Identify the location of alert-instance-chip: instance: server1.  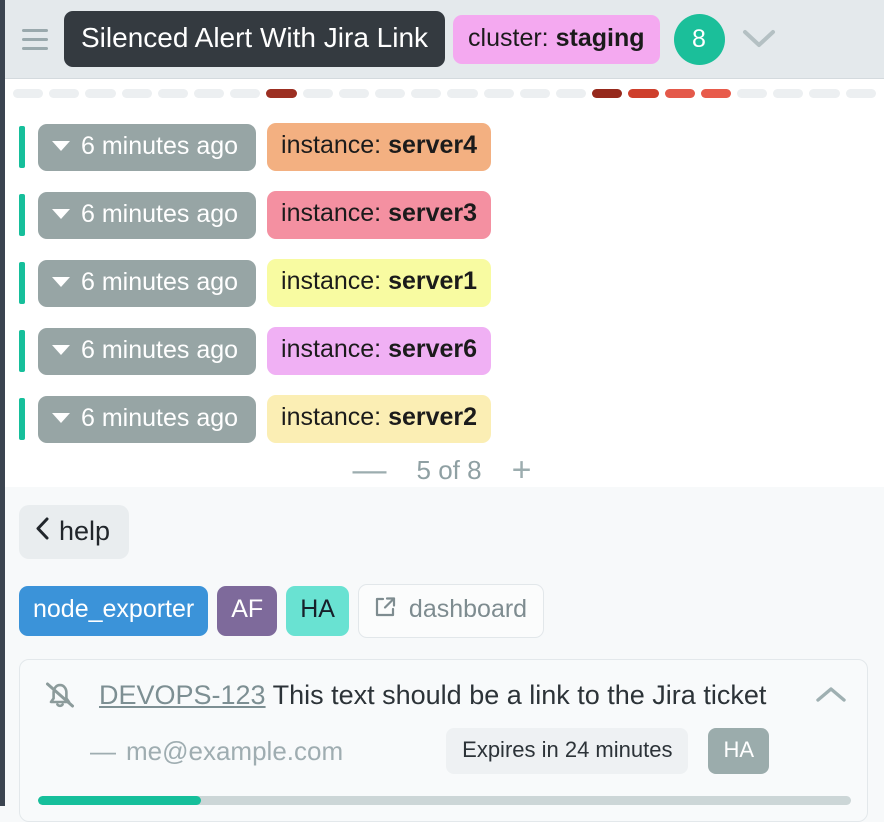
(379, 283).